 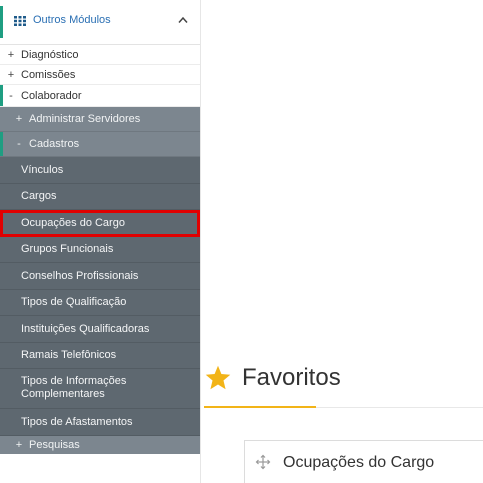 What do you see at coordinates (399, 407) in the screenshot?
I see `favorites-divider` at bounding box center [399, 407].